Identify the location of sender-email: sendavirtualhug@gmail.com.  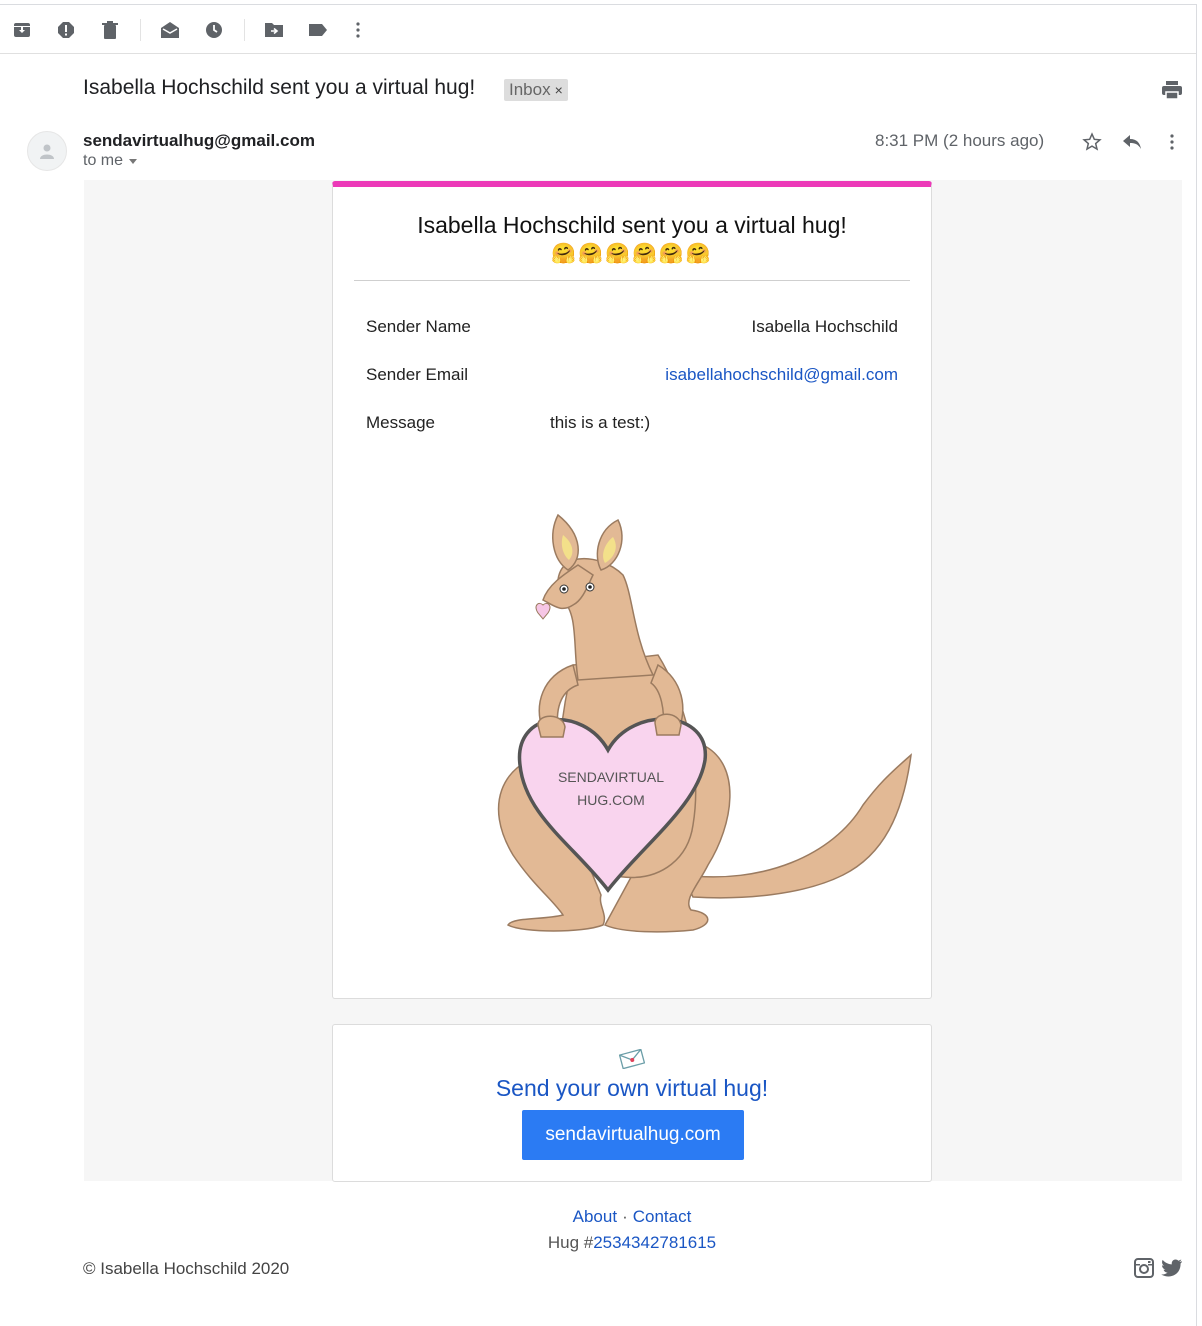
(199, 141).